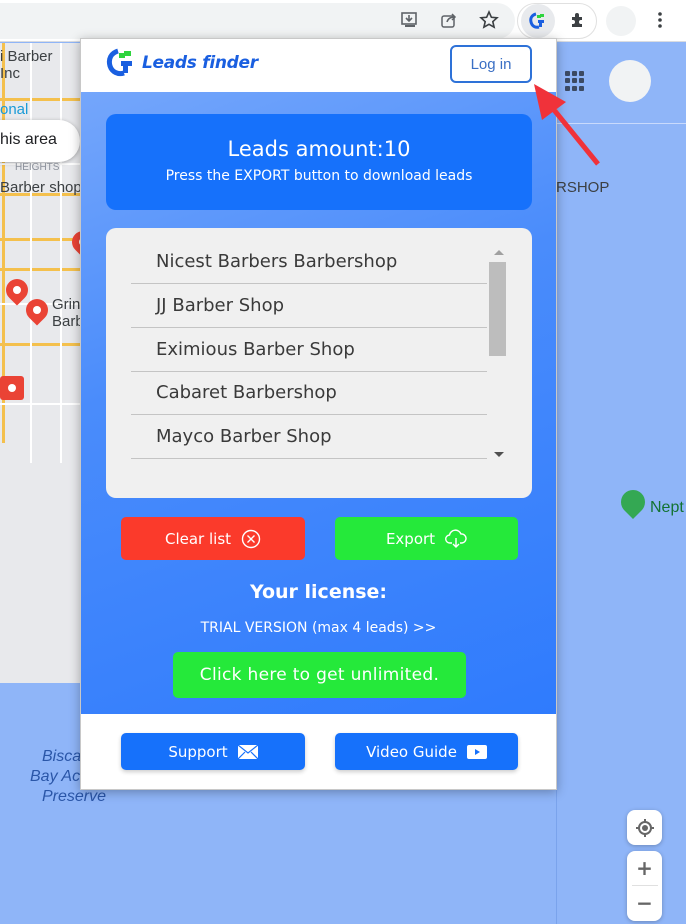  I want to click on map-label: RSHOP, so click(583, 187).